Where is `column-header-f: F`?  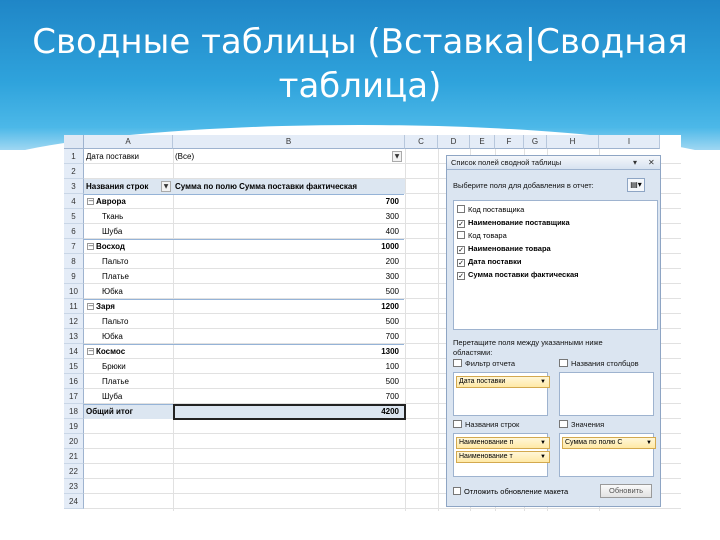 column-header-f: F is located at coordinates (509, 142).